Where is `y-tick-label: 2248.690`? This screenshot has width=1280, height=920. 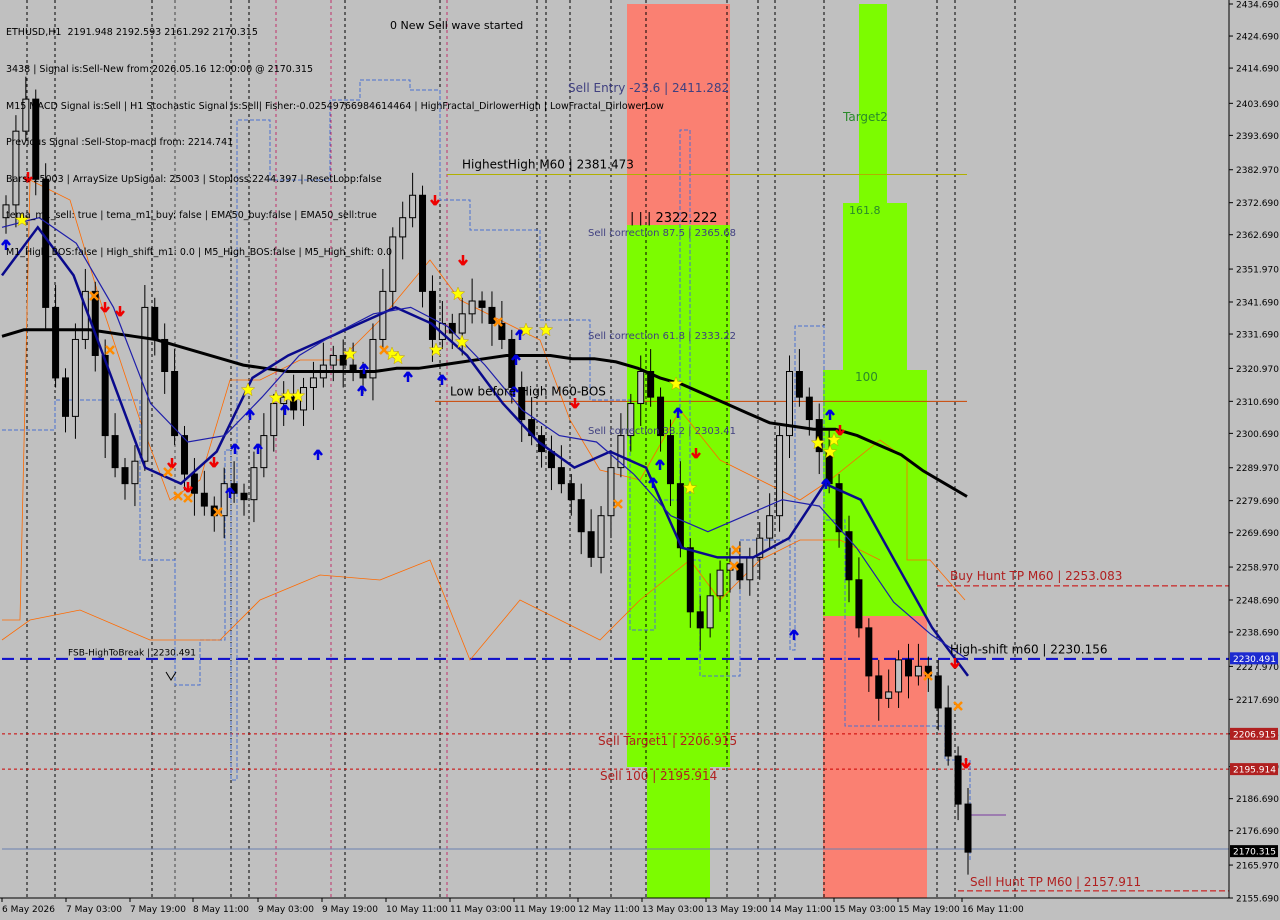 y-tick-label: 2248.690 is located at coordinates (1257, 602).